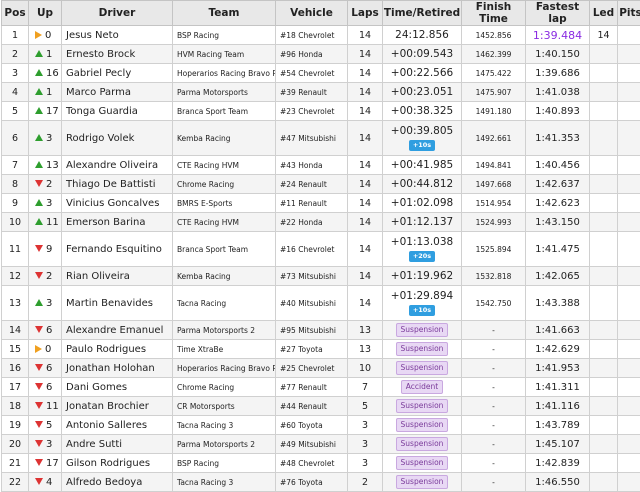 The width and height of the screenshot is (640, 492). What do you see at coordinates (15, 249) in the screenshot?
I see `pos-cell: 11` at bounding box center [15, 249].